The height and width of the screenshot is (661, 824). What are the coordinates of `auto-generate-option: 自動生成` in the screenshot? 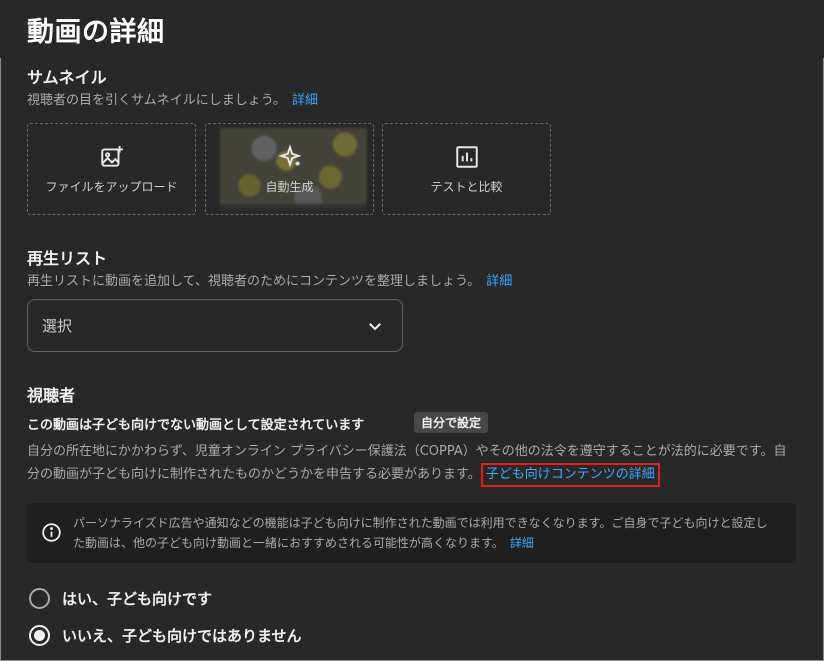 It's located at (289, 169).